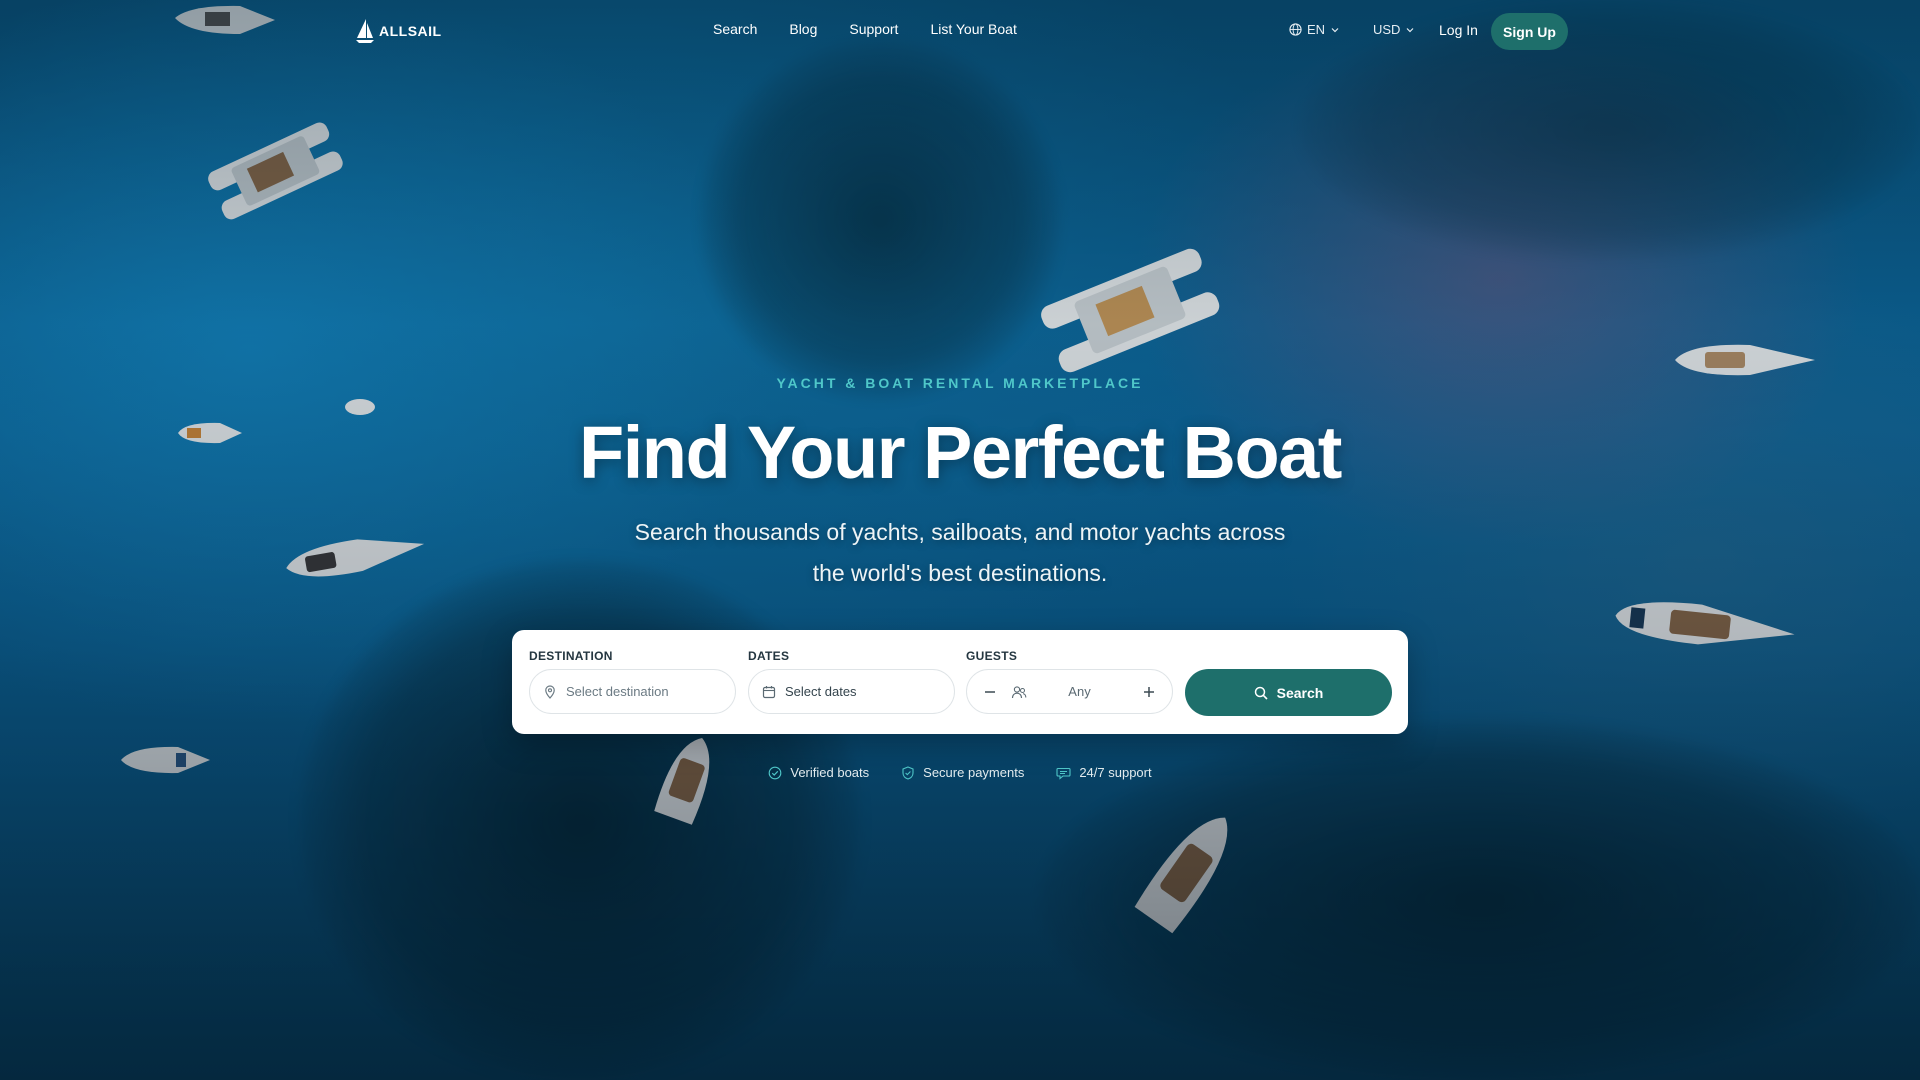 The image size is (1920, 1080). Describe the element at coordinates (803, 29) in the screenshot. I see `nav-link-blog: Blog` at that location.